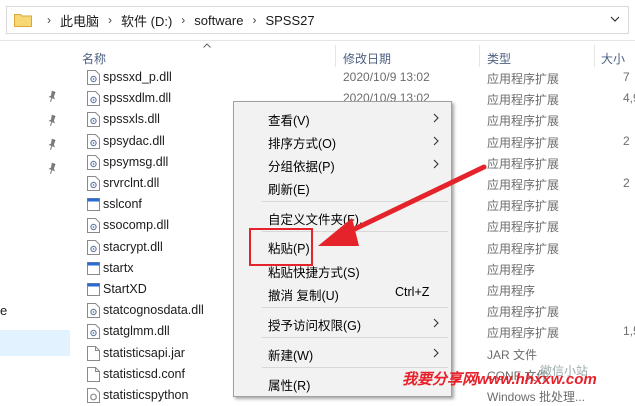  Describe the element at coordinates (291, 356) in the screenshot. I see `menu-item-label: 新建(W)` at that location.